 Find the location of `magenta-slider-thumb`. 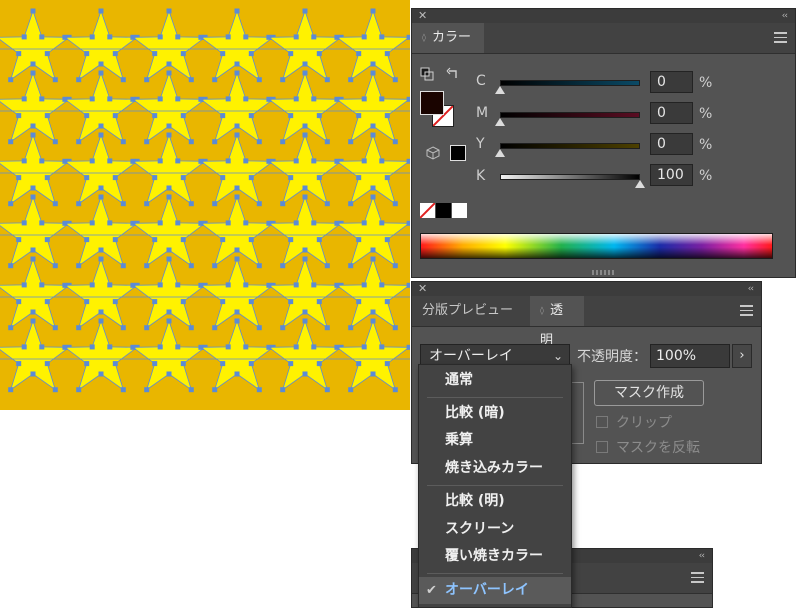

magenta-slider-thumb is located at coordinates (500, 122).